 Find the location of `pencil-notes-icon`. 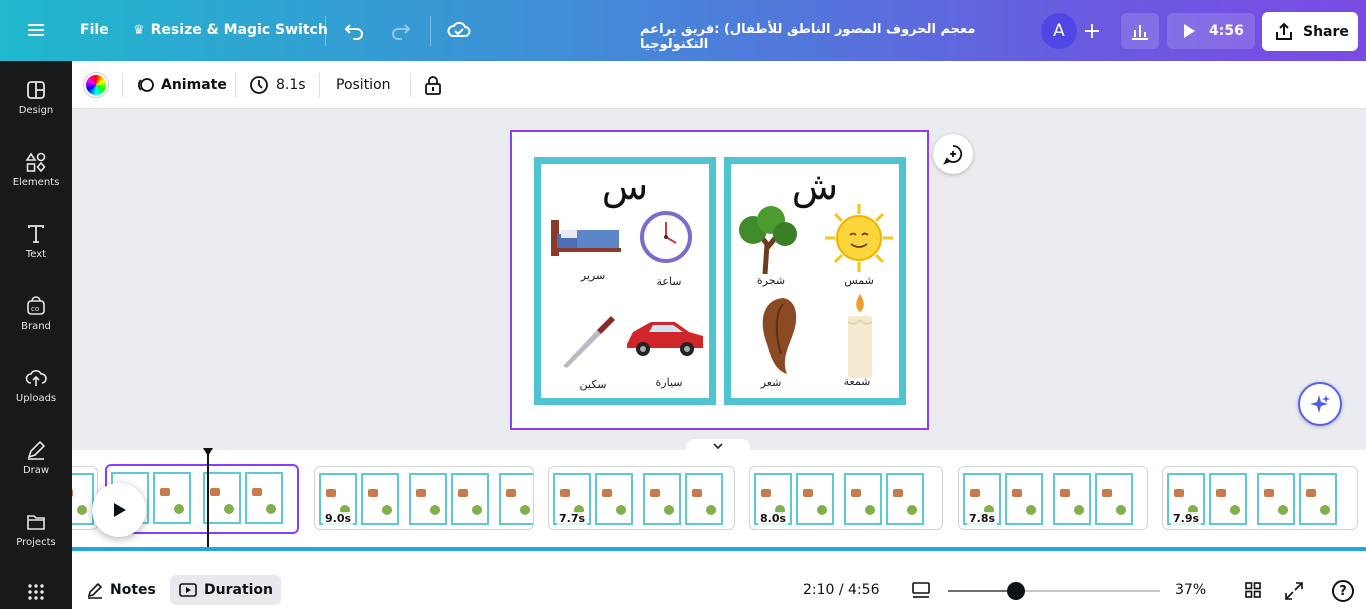

pencil-notes-icon is located at coordinates (95, 590).